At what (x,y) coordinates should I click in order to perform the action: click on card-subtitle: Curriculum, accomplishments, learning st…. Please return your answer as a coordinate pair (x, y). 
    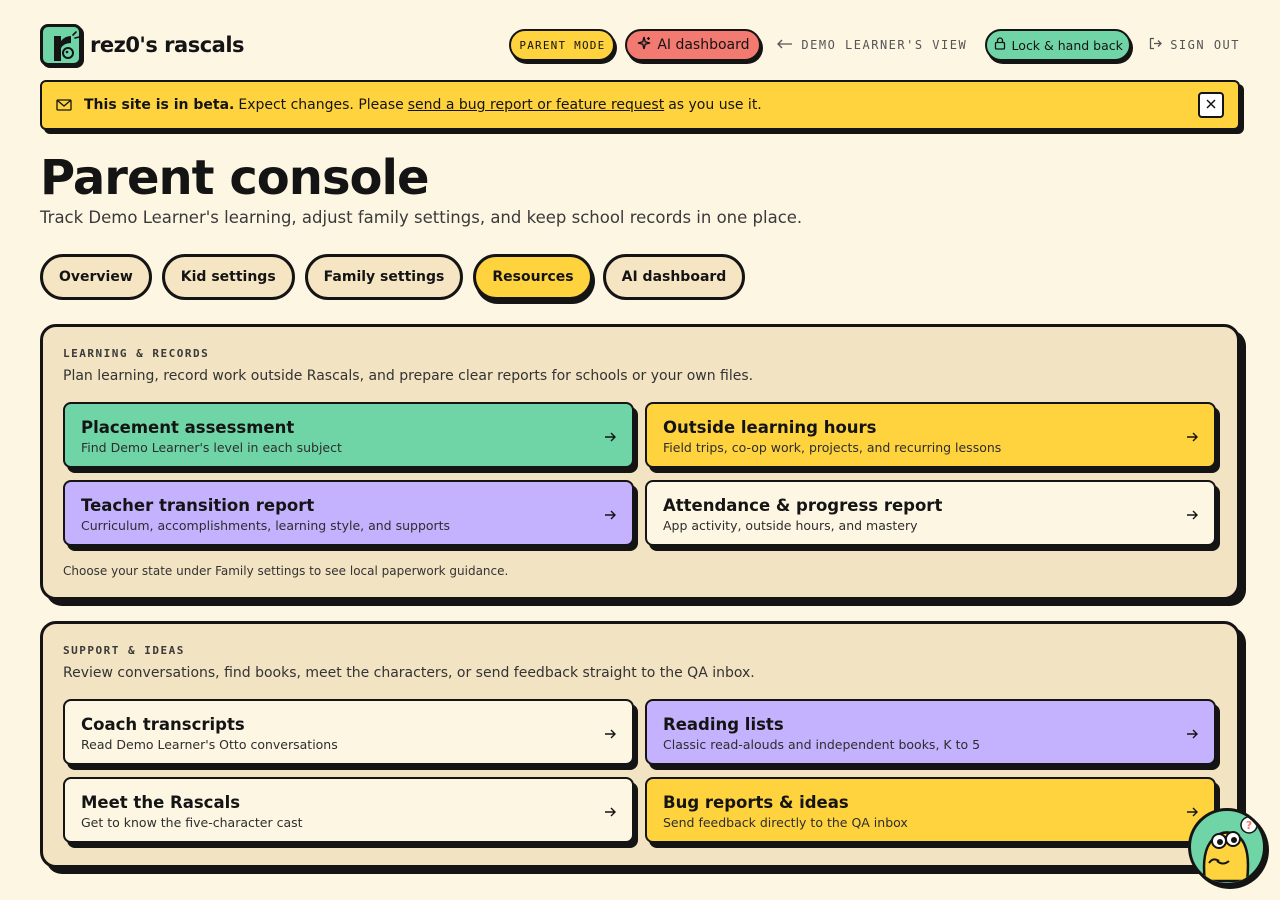
    Looking at the image, I should click on (266, 525).